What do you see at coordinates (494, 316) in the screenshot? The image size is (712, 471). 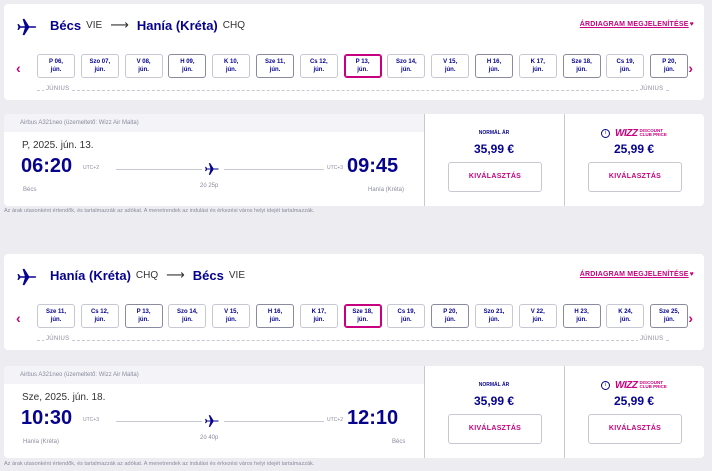 I see `date-option: Szo 21, jún.` at bounding box center [494, 316].